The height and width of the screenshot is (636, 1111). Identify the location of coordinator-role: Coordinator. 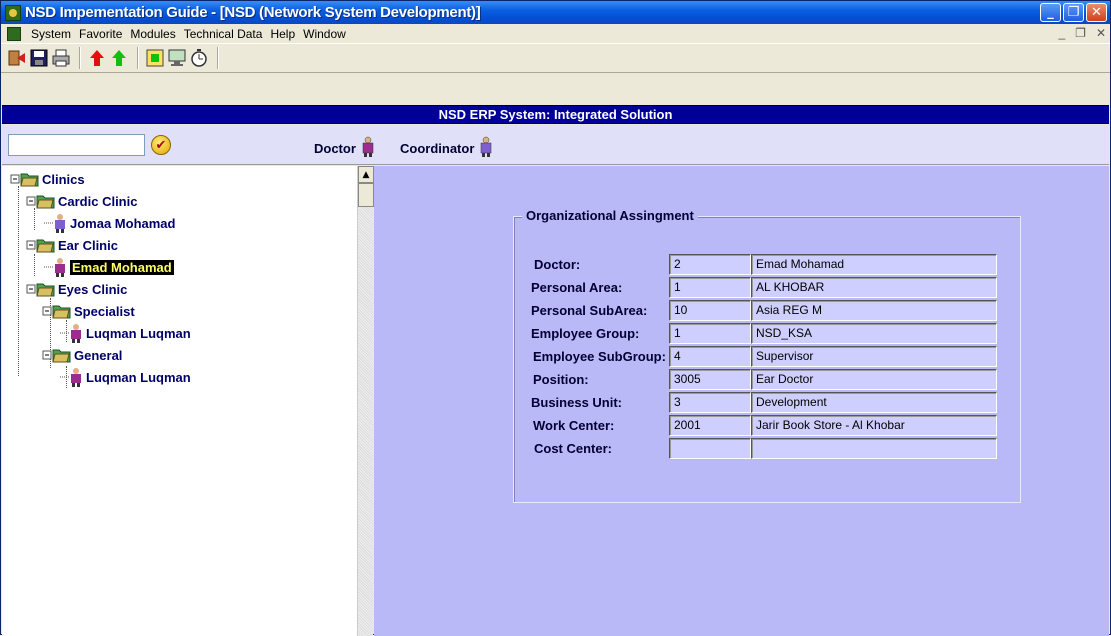
(446, 148).